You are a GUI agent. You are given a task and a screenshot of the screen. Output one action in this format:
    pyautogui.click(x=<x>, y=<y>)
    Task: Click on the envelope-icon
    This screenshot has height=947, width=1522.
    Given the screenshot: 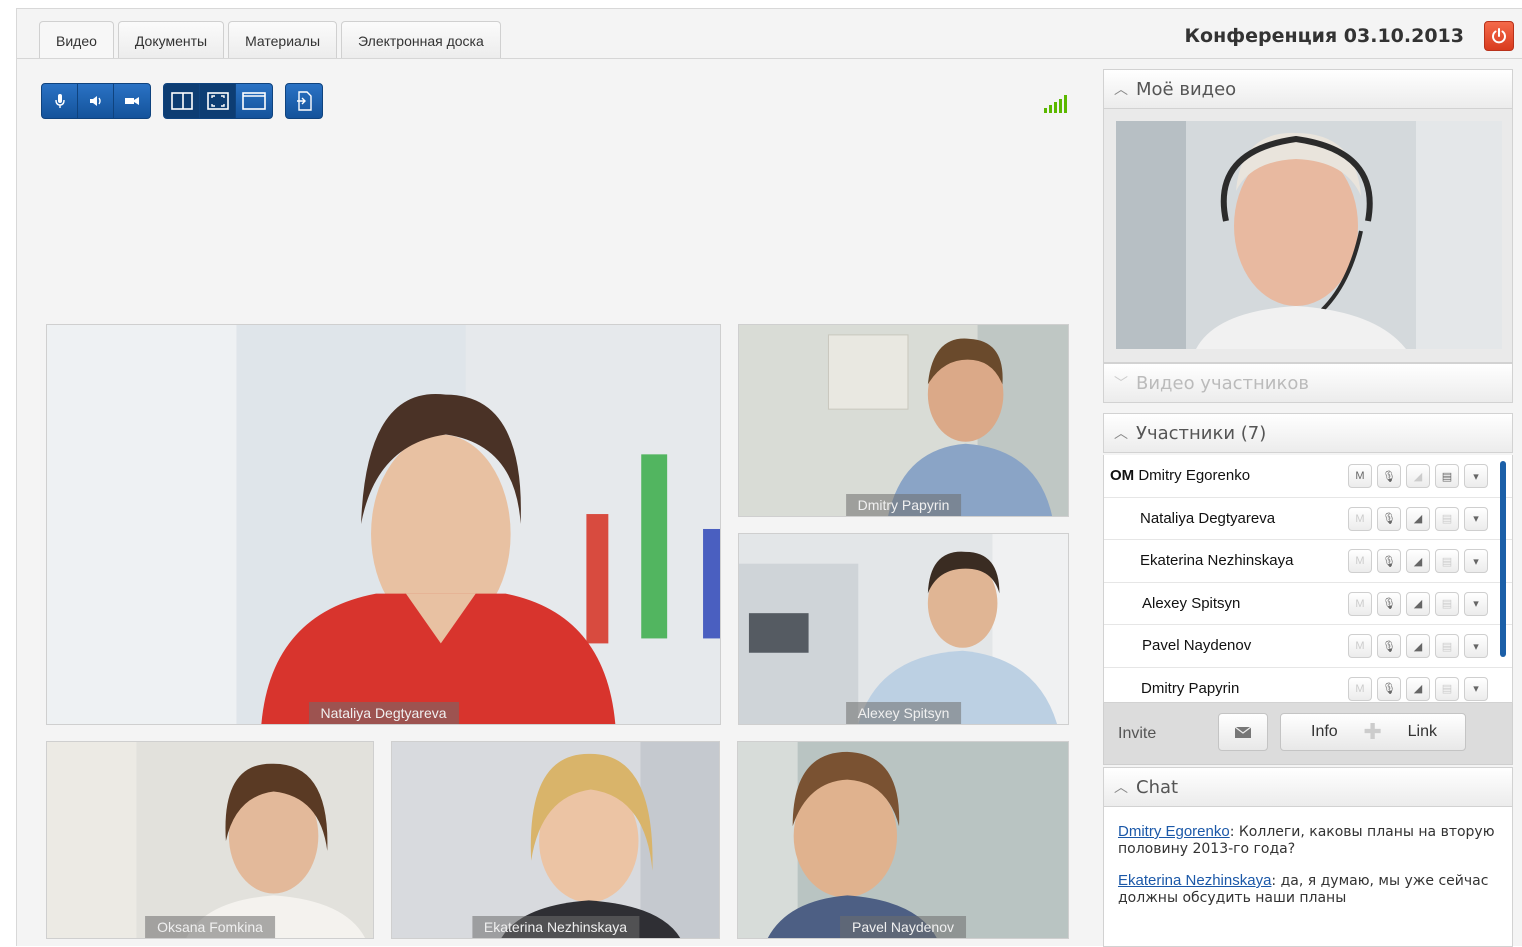 What is the action you would take?
    pyautogui.click(x=1243, y=732)
    